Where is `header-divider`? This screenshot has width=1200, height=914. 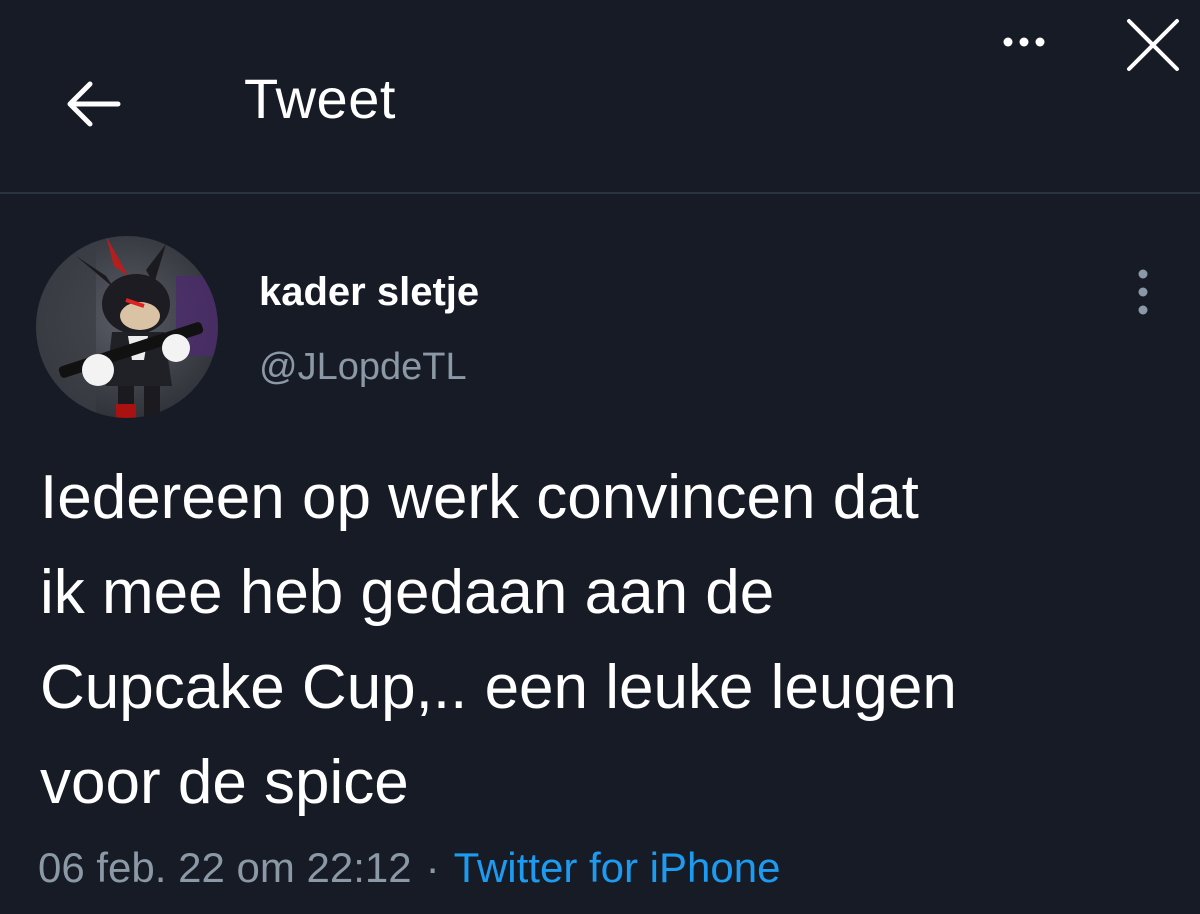 header-divider is located at coordinates (600, 193).